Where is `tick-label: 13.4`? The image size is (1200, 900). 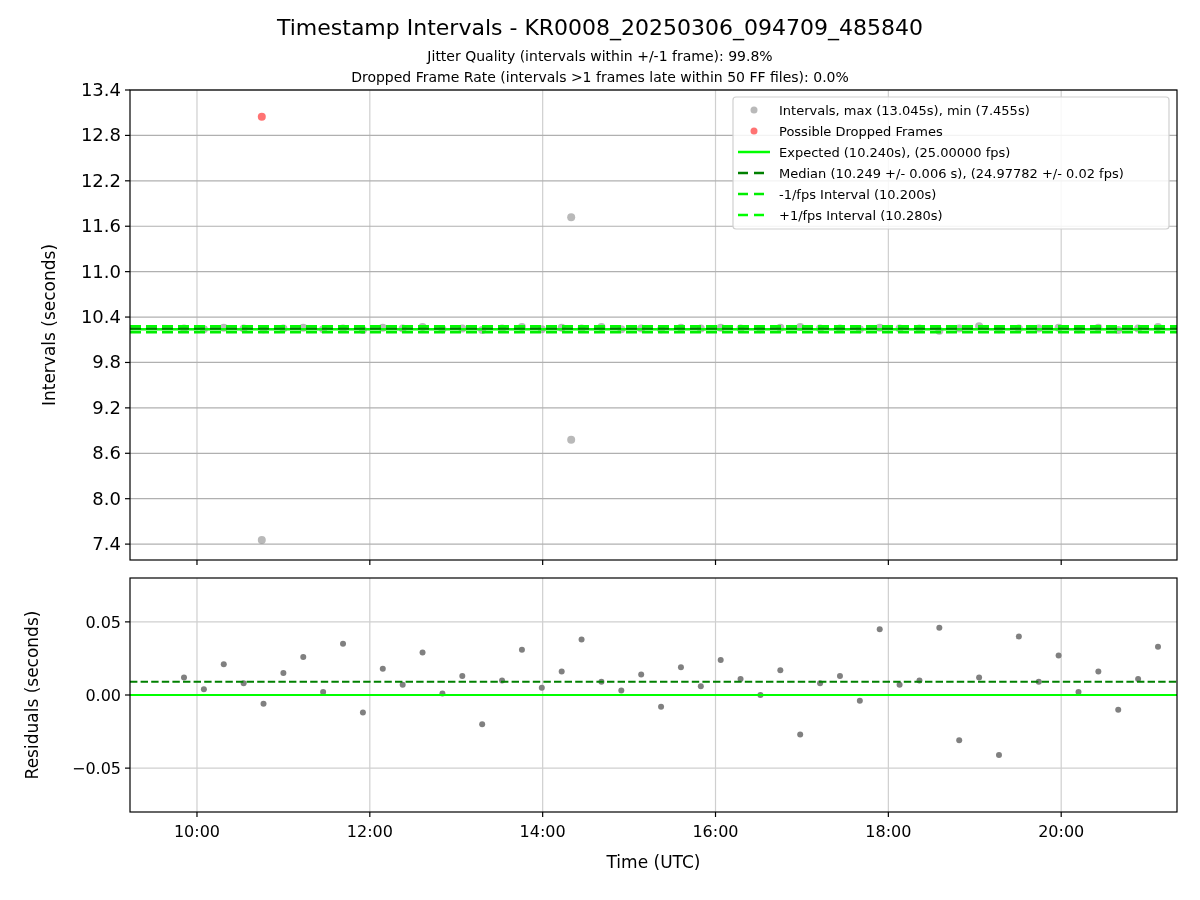
tick-label: 13.4 is located at coordinates (100, 89).